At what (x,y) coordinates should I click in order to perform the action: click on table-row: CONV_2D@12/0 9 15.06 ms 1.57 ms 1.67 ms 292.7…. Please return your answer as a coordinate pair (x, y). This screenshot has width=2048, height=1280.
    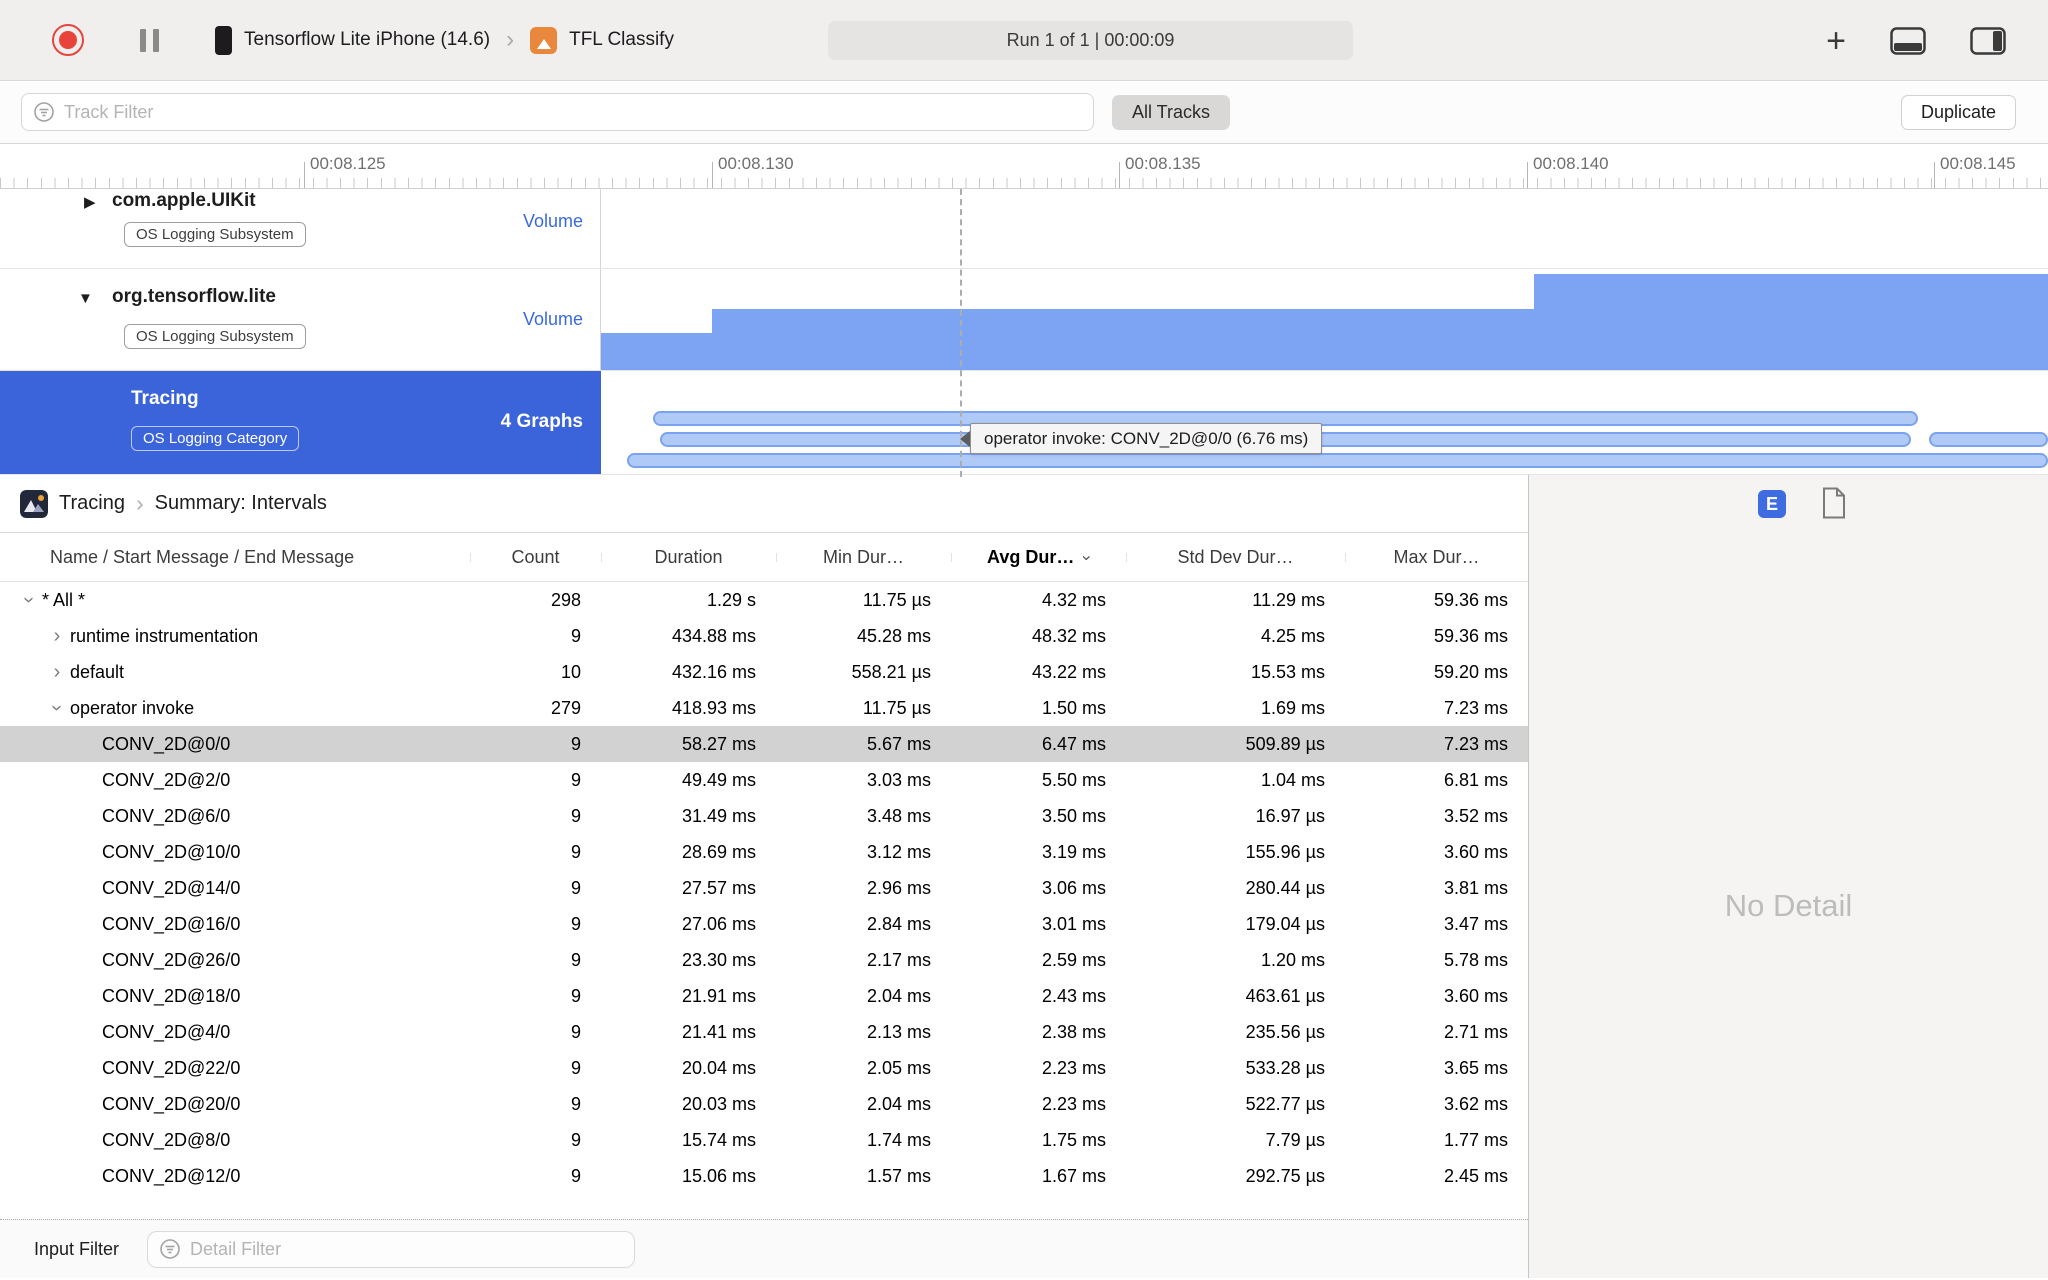
    Looking at the image, I should click on (764, 1176).